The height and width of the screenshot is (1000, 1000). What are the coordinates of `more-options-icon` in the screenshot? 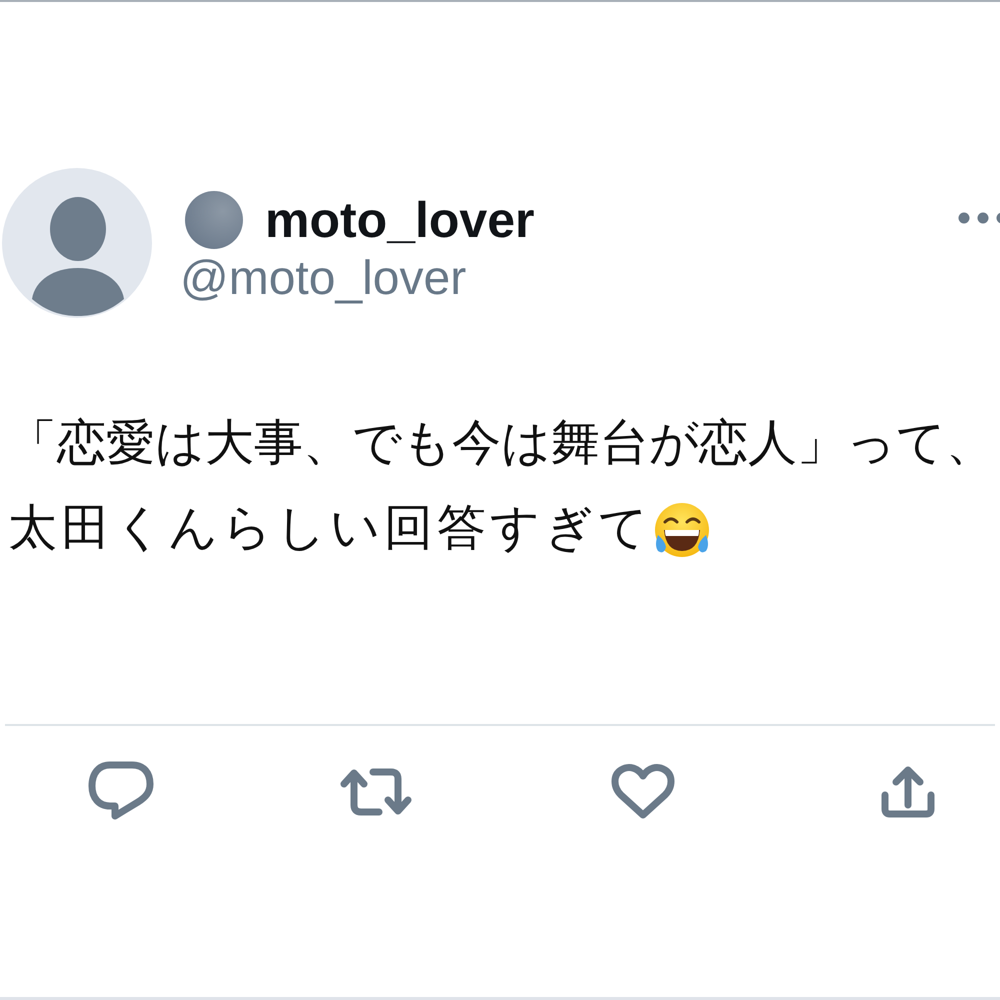 It's located at (979, 218).